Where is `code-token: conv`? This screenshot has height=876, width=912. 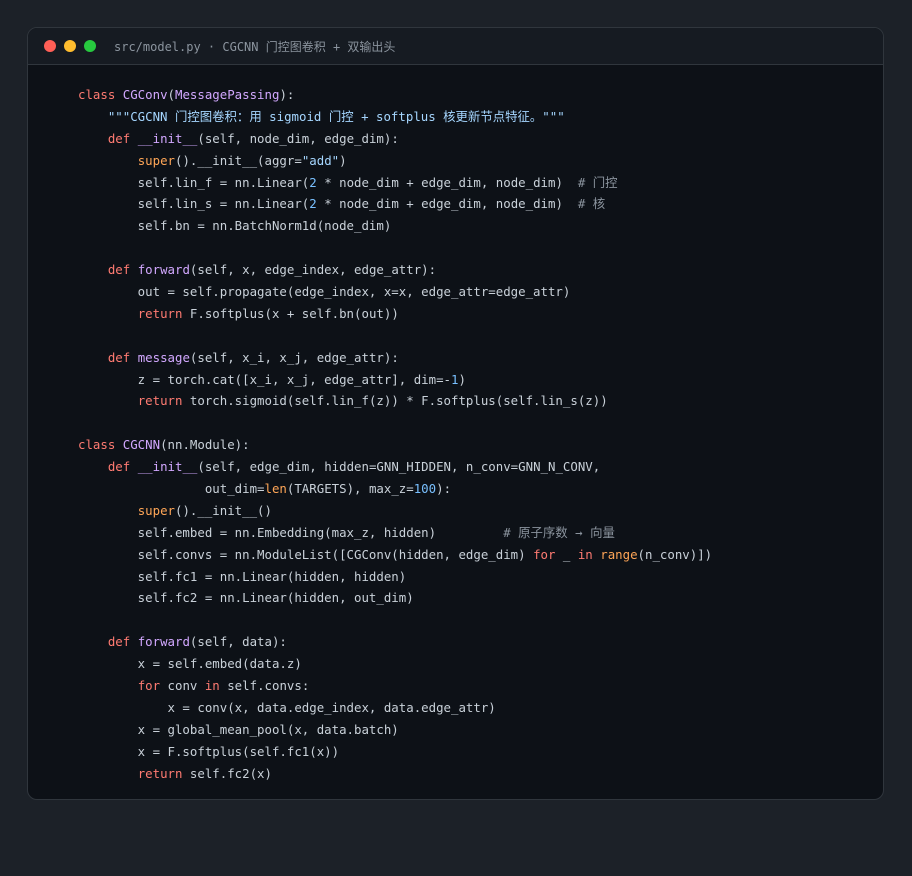 code-token: conv is located at coordinates (182, 686).